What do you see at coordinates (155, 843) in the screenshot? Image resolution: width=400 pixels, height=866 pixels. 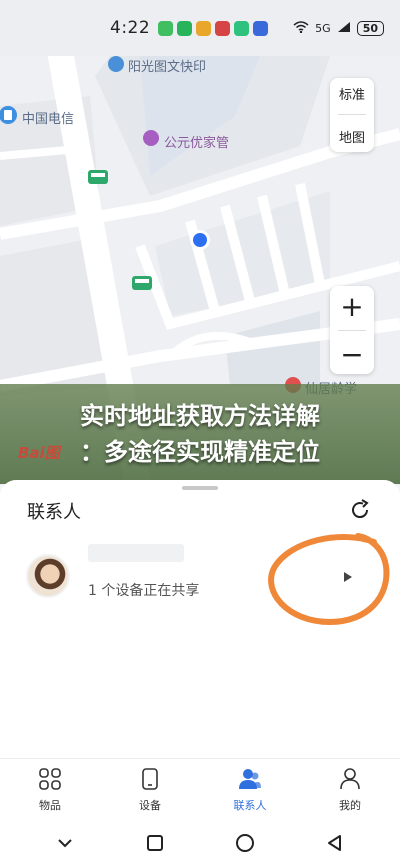 I see `recent-apps-icon` at bounding box center [155, 843].